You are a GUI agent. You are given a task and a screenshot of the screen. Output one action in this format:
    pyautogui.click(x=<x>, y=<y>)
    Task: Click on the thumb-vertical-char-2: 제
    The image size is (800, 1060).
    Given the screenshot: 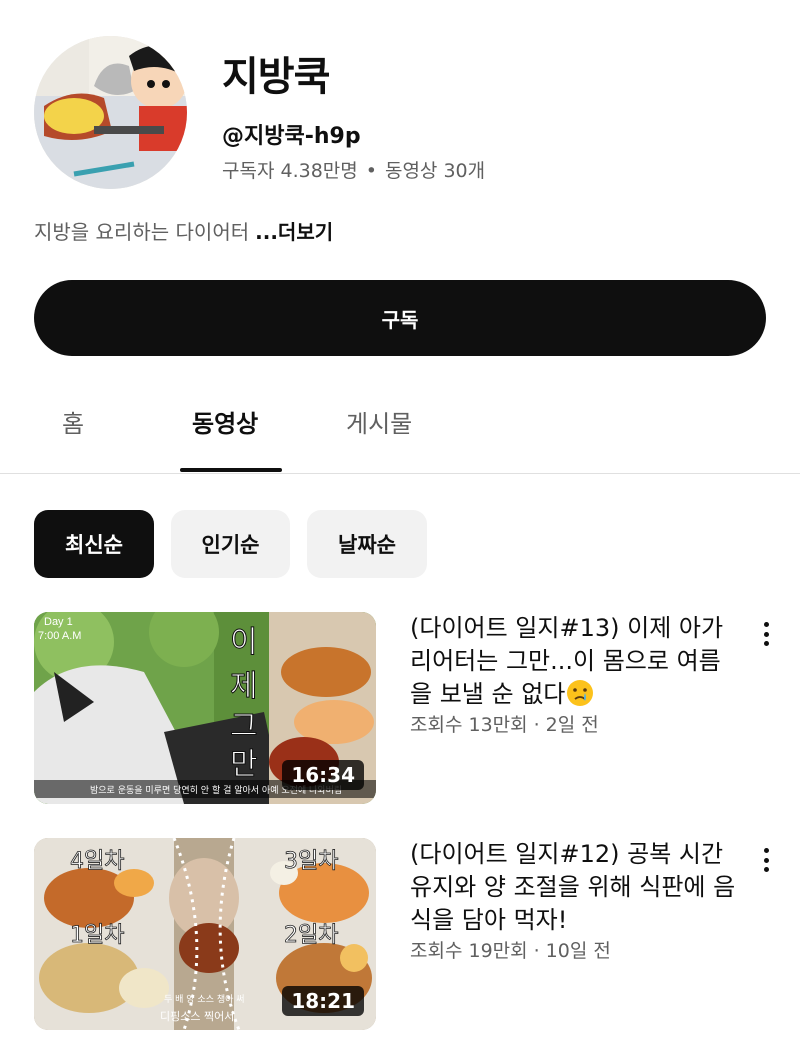 What is the action you would take?
    pyautogui.click(x=244, y=686)
    